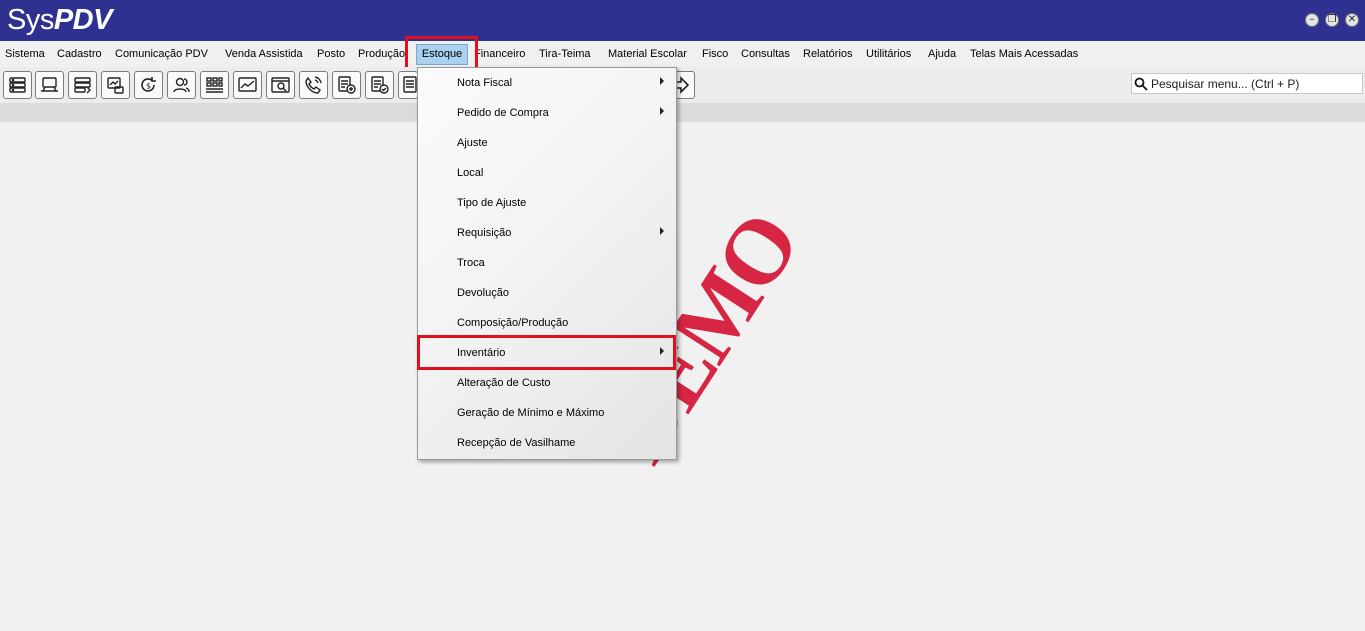  I want to click on menu-financeiro: Financeiro, so click(499, 54).